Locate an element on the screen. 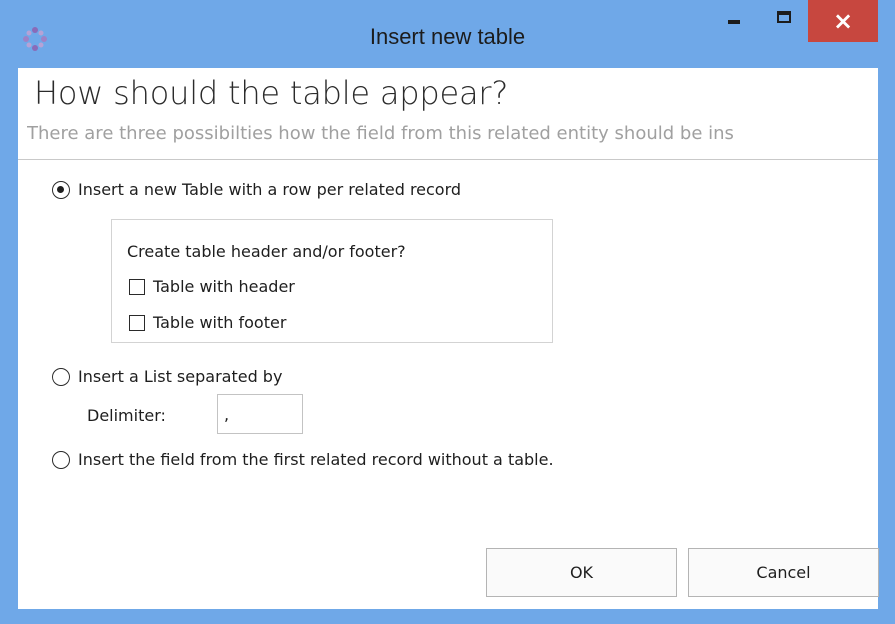 The width and height of the screenshot is (895, 624). header-checkbox-row: Table with header is located at coordinates (212, 286).